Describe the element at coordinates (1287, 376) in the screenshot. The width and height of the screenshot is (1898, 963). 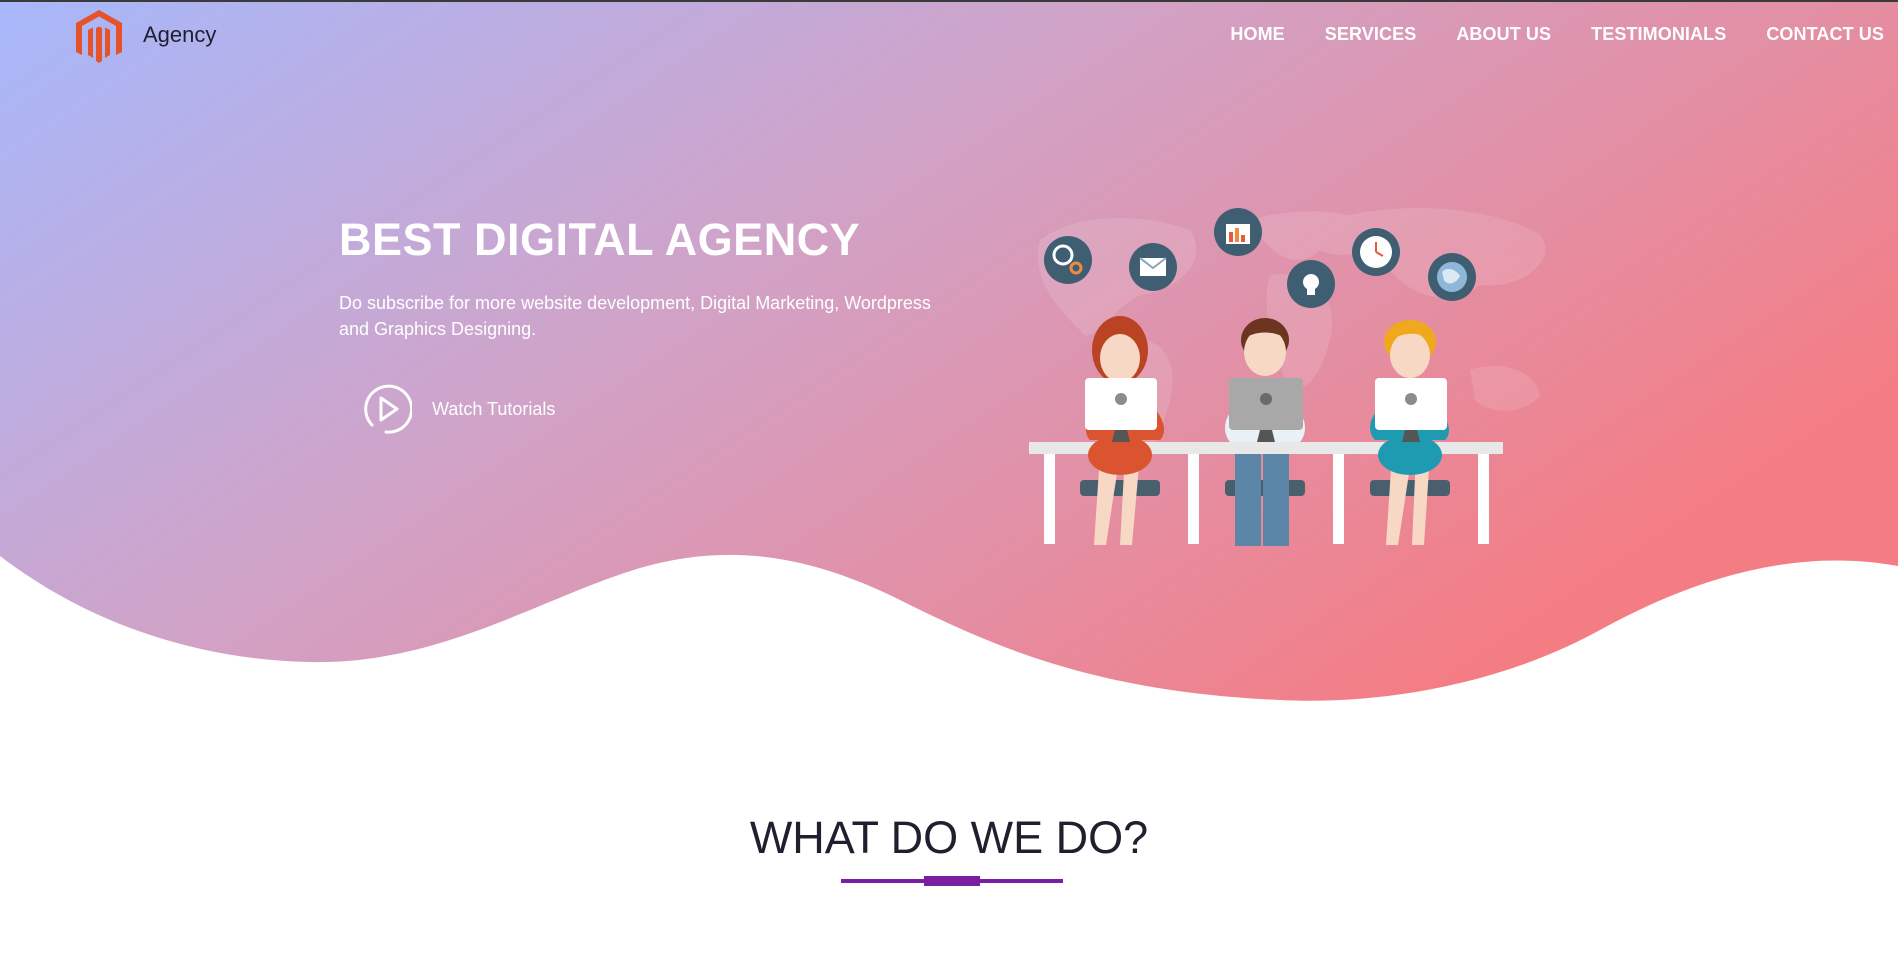
I see `team-illustration` at that location.